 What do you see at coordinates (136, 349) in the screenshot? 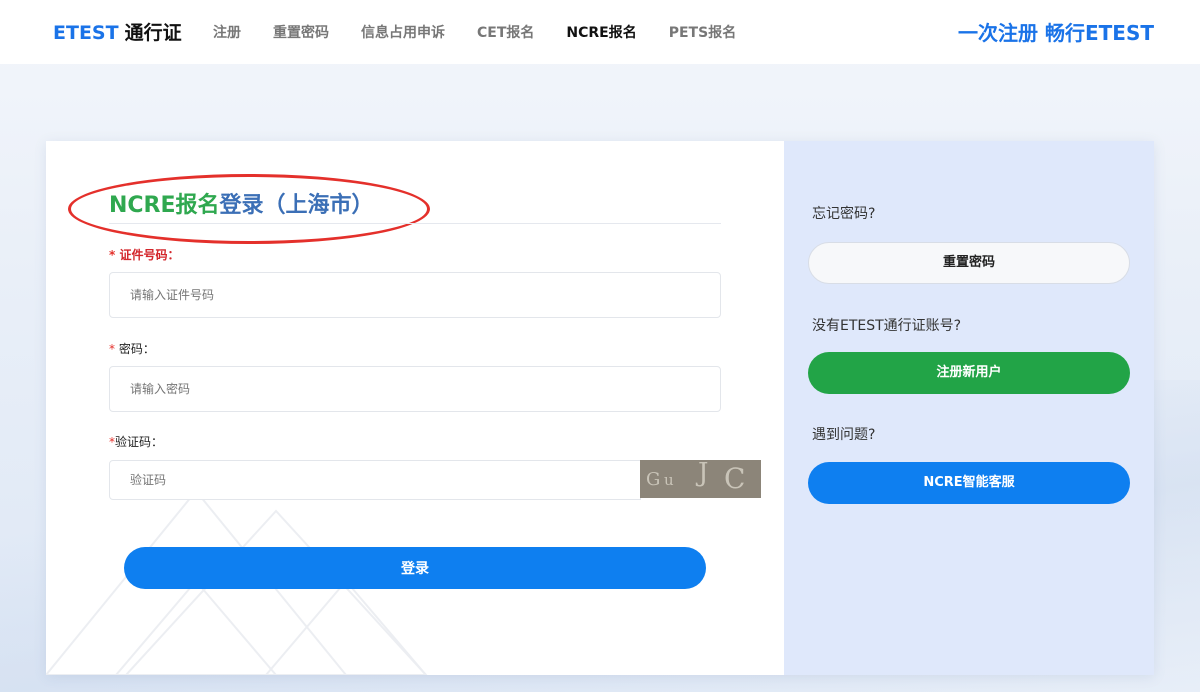
I see `password-label-text: 密码：` at bounding box center [136, 349].